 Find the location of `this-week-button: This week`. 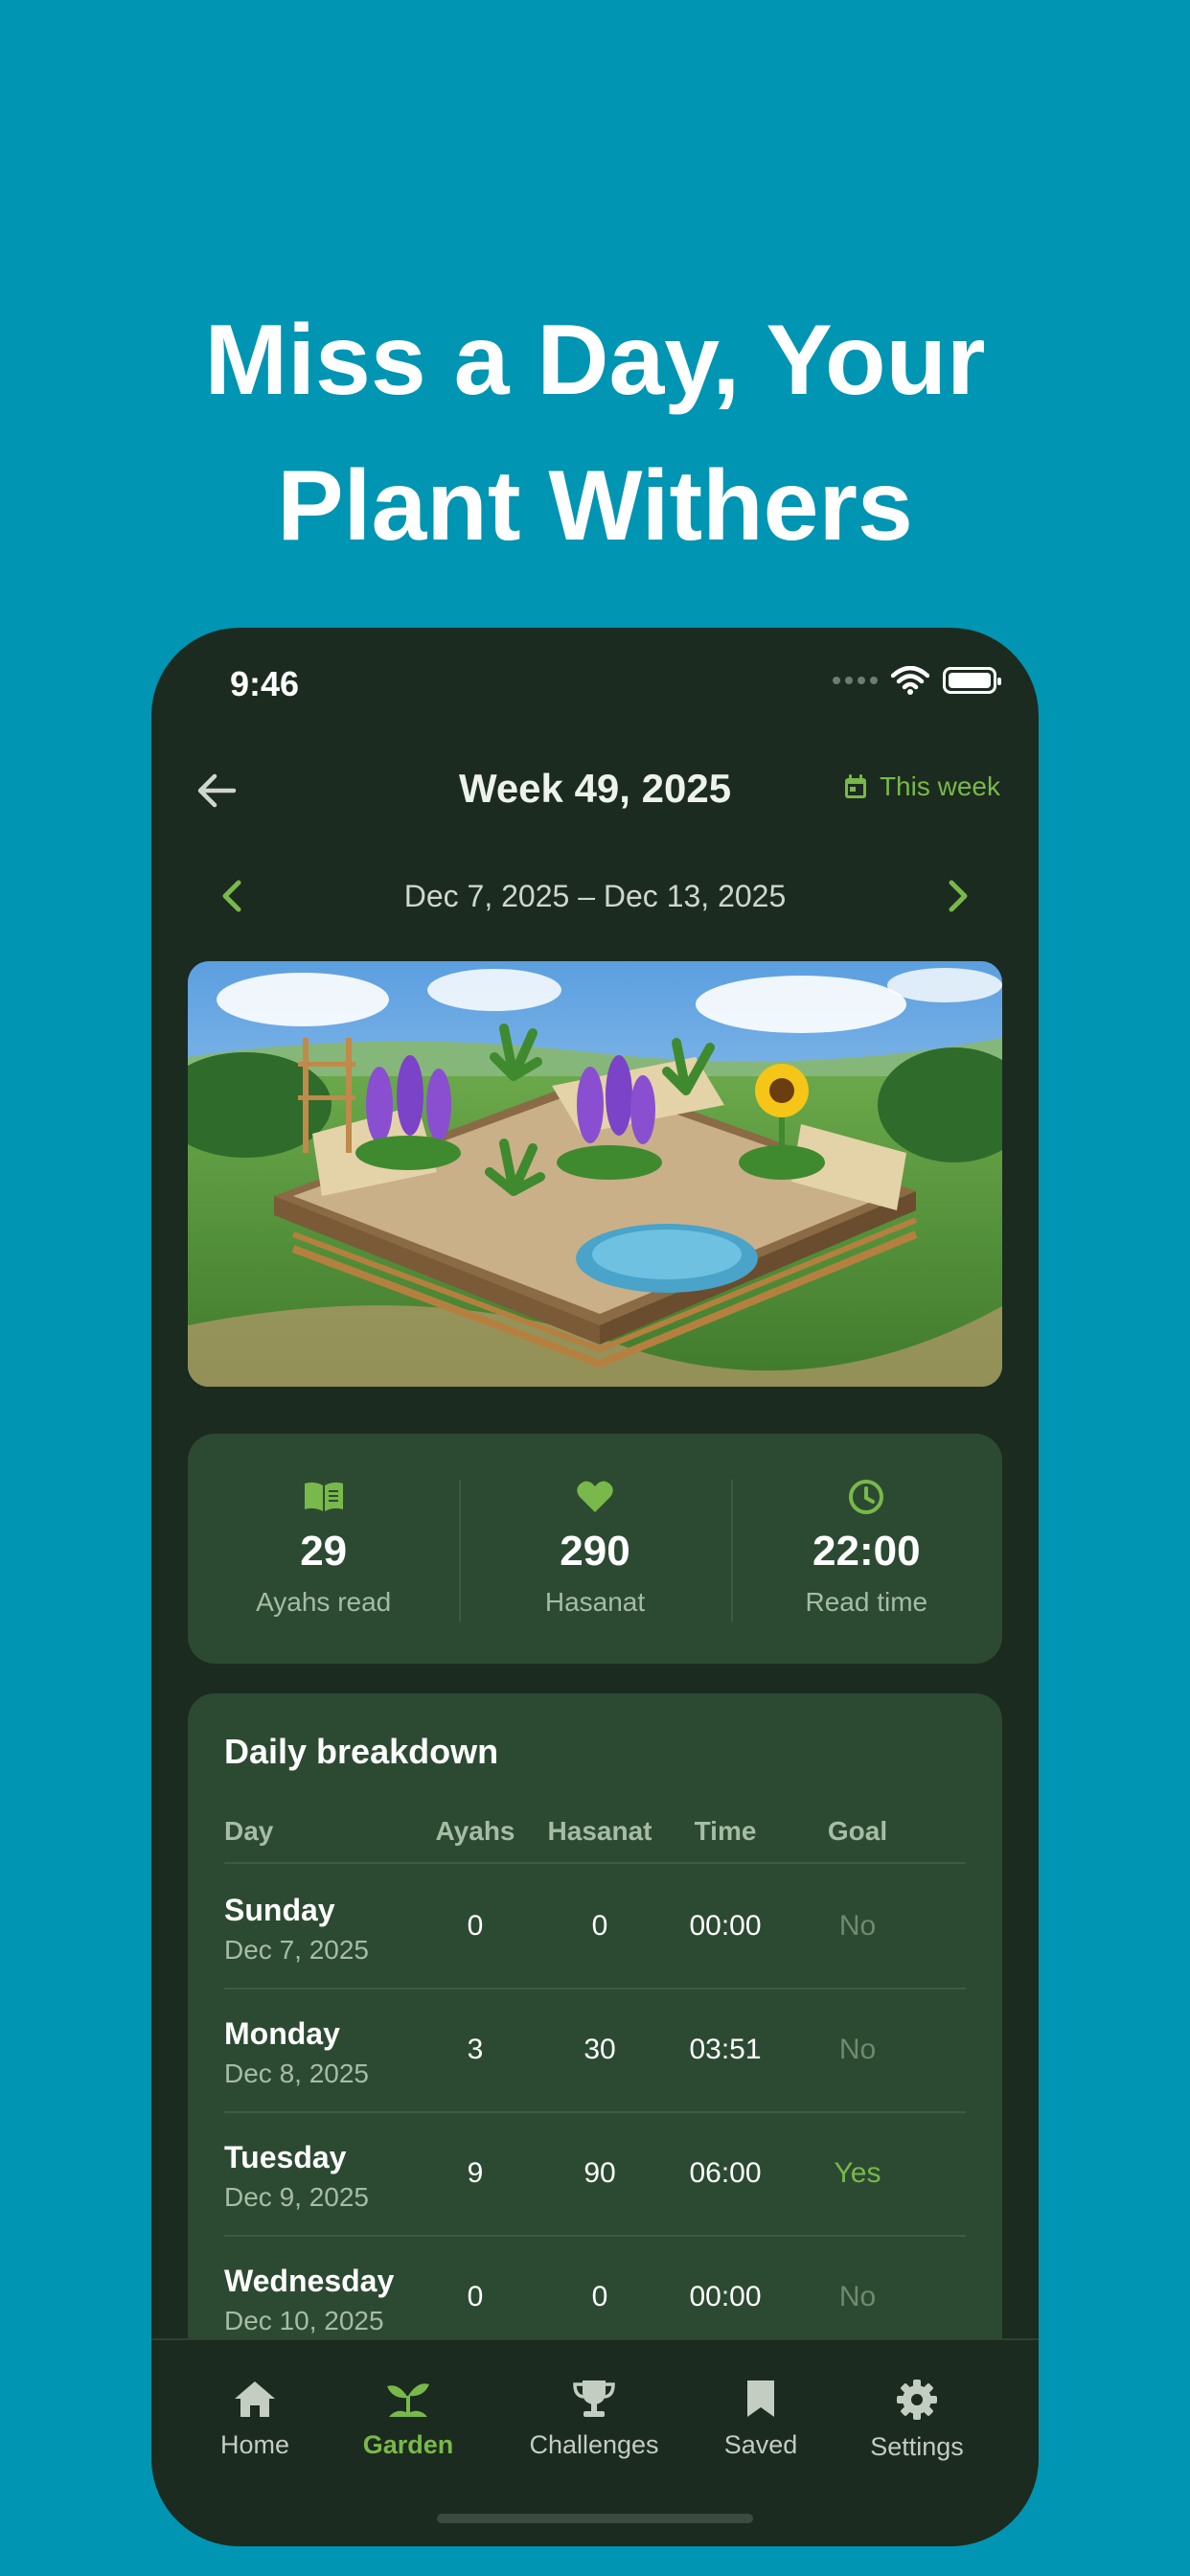

this-week-button: This week is located at coordinates (921, 786).